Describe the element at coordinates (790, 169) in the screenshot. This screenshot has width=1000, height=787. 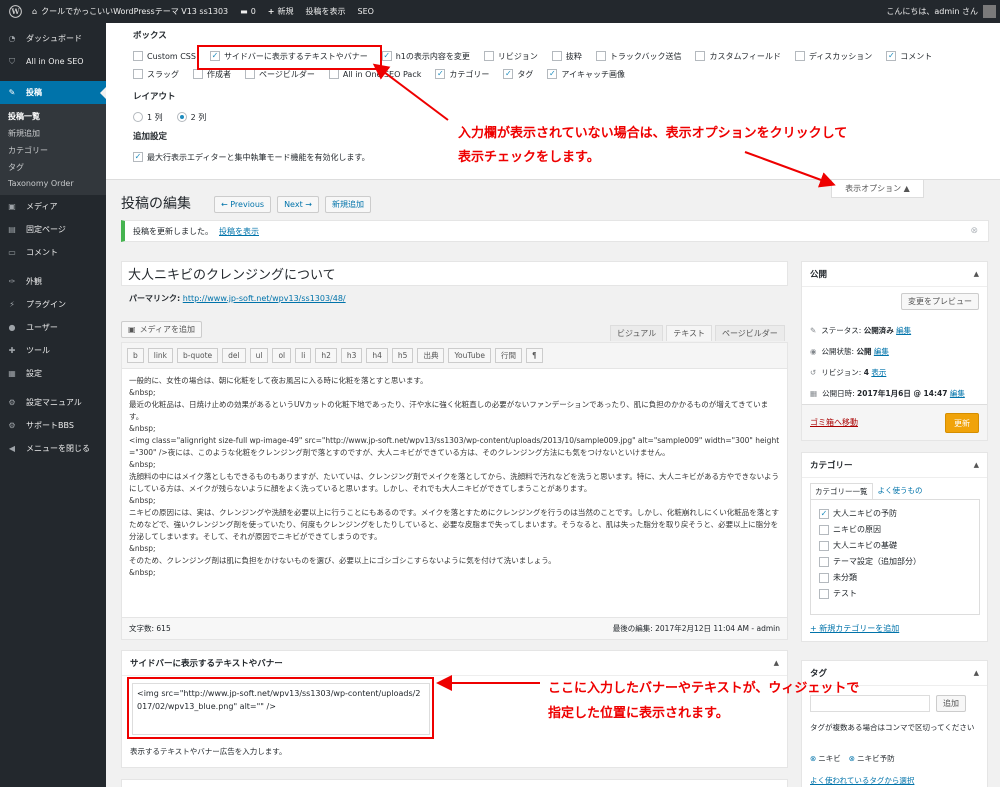
I see `arrow-to-options-button` at that location.